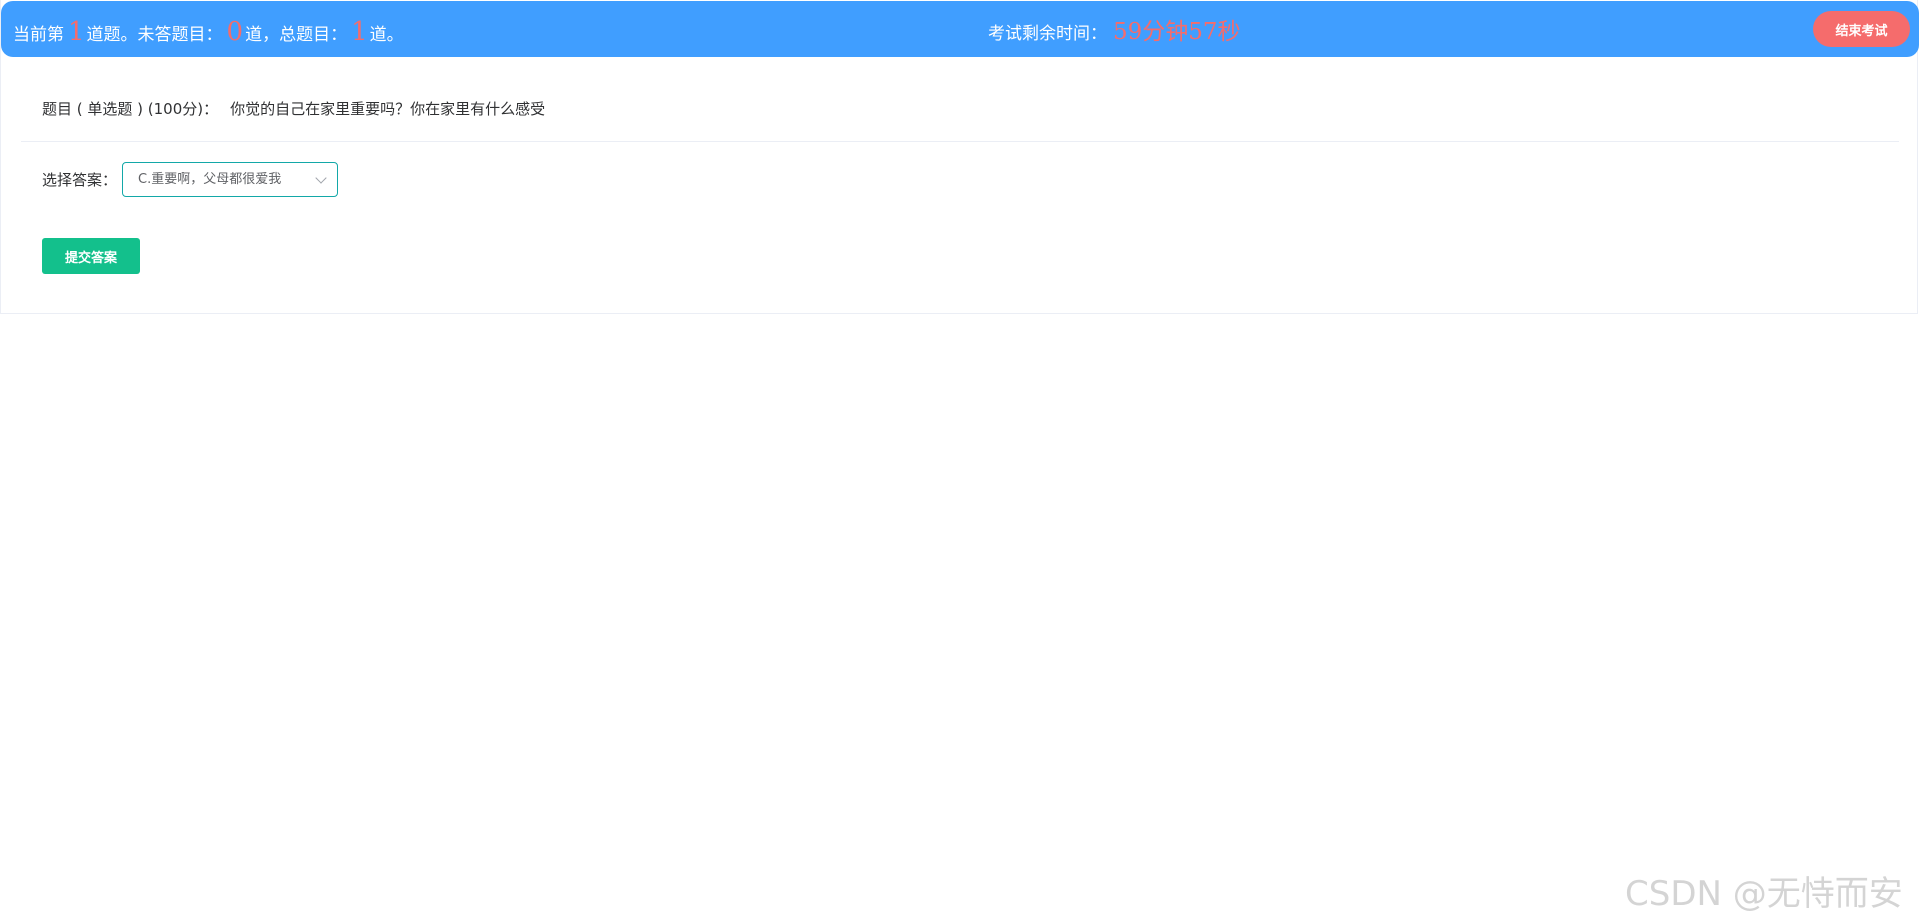  I want to click on exam-timer: 考试剩余时间： 59分钟57秒, so click(1114, 29).